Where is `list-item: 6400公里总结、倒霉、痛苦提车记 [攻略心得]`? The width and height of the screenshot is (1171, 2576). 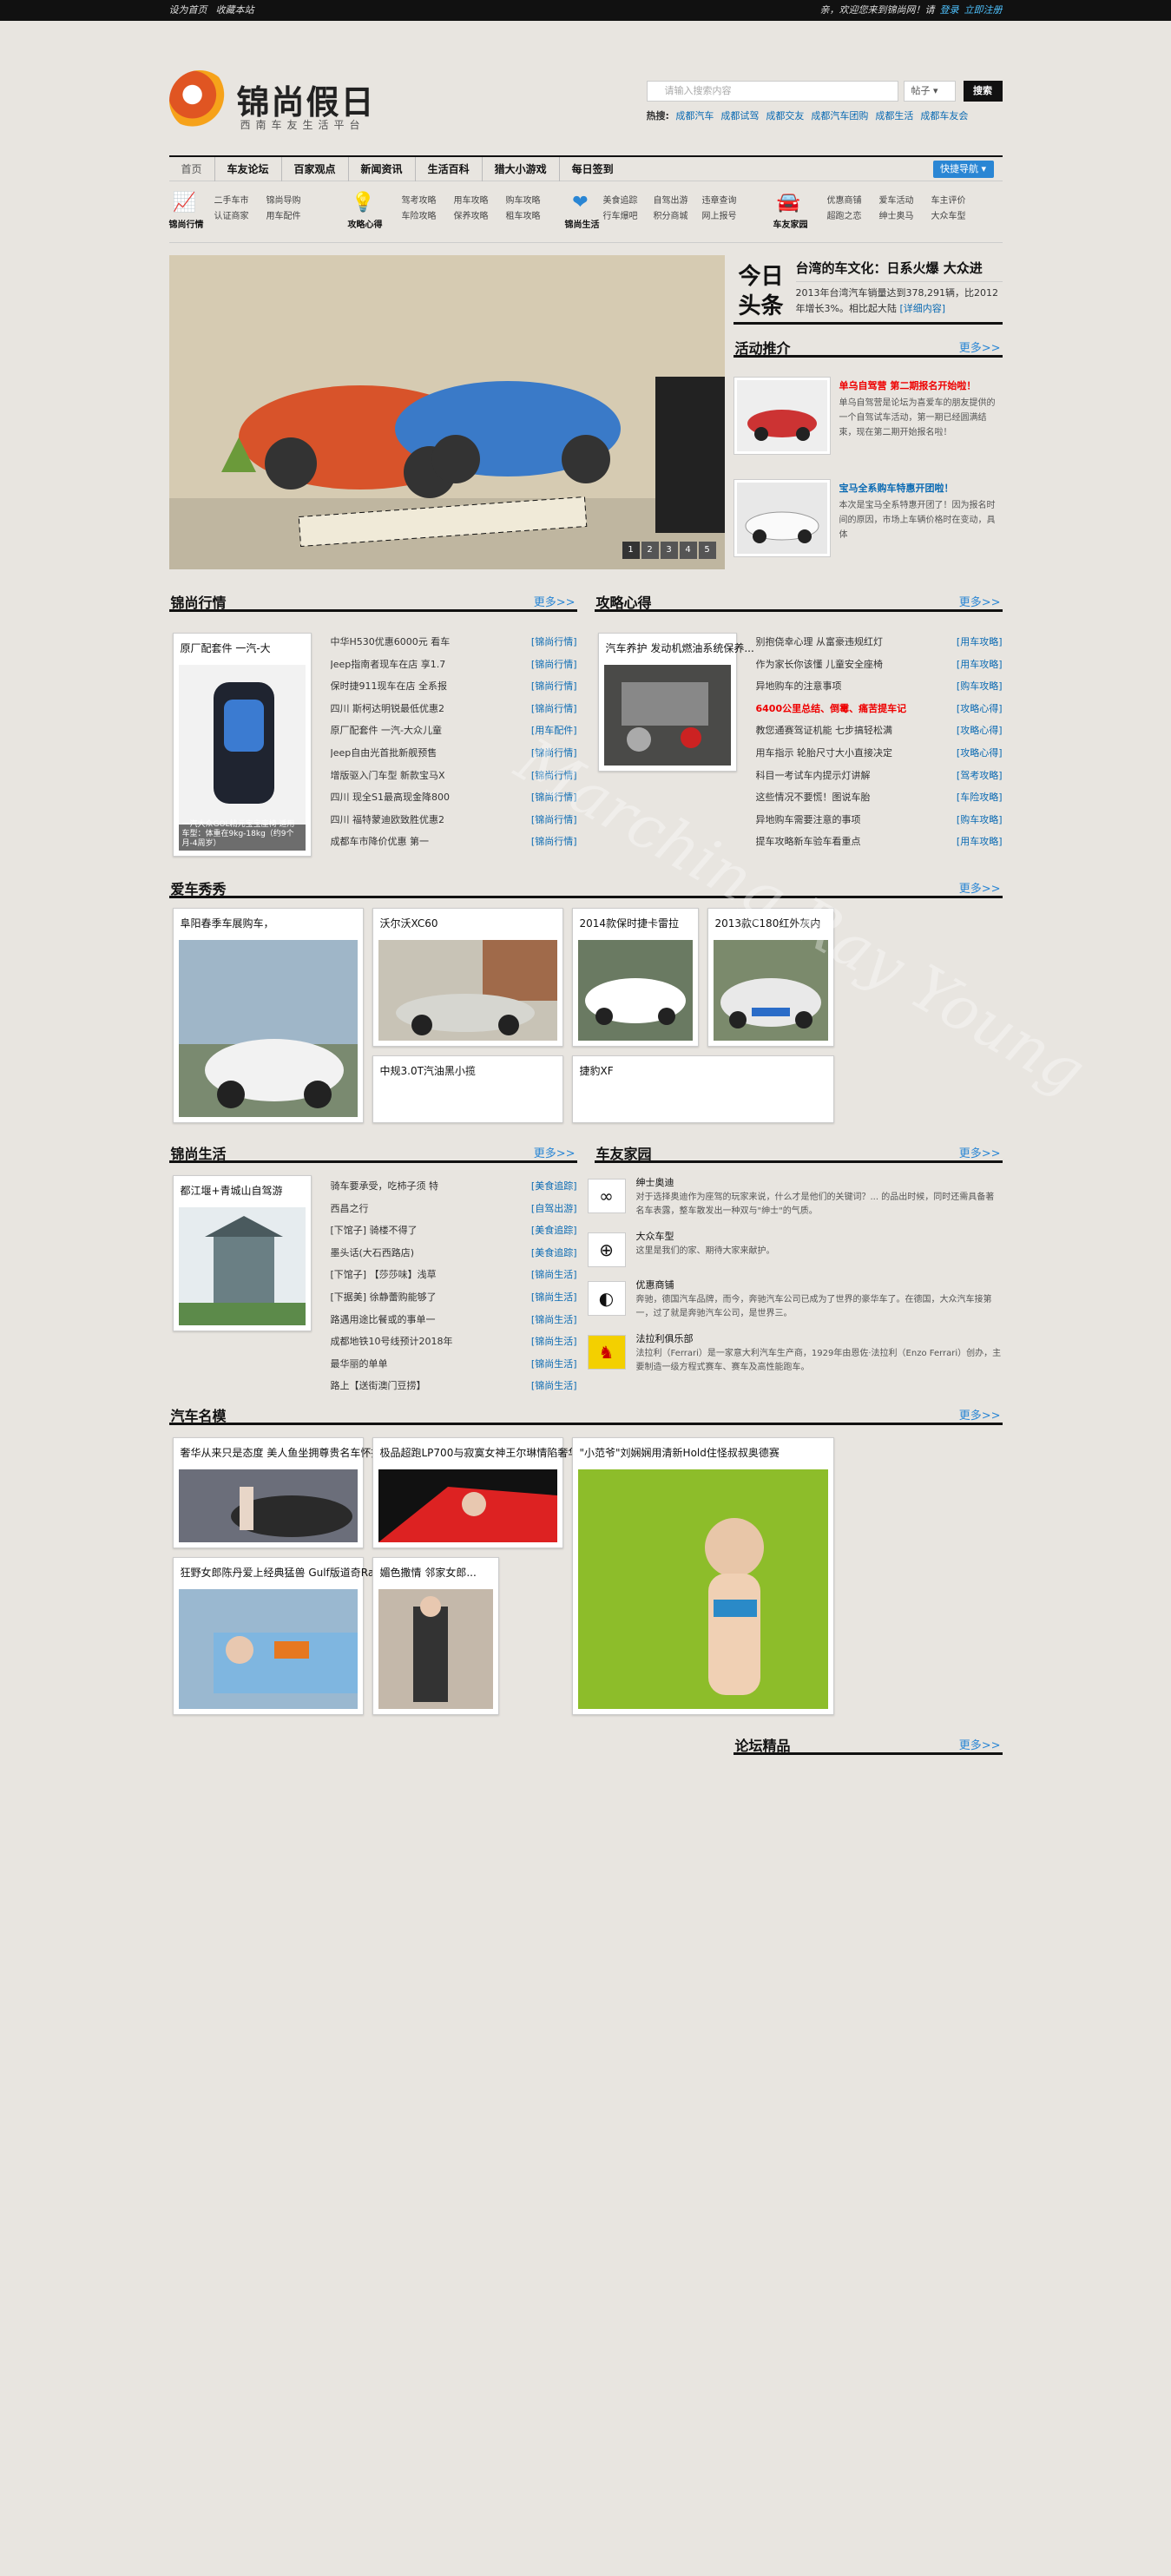
list-item: 6400公里总结、倒霉、痛苦提车记 [攻略心得] is located at coordinates (874, 709).